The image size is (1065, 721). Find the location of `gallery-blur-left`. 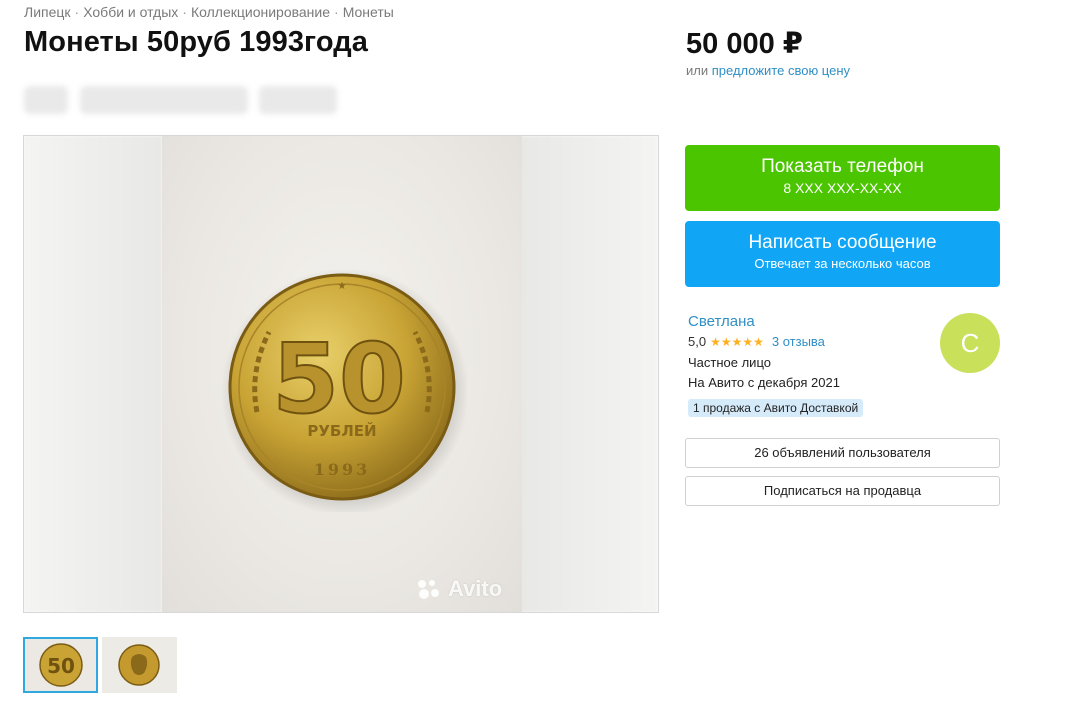

gallery-blur-left is located at coordinates (93, 374).